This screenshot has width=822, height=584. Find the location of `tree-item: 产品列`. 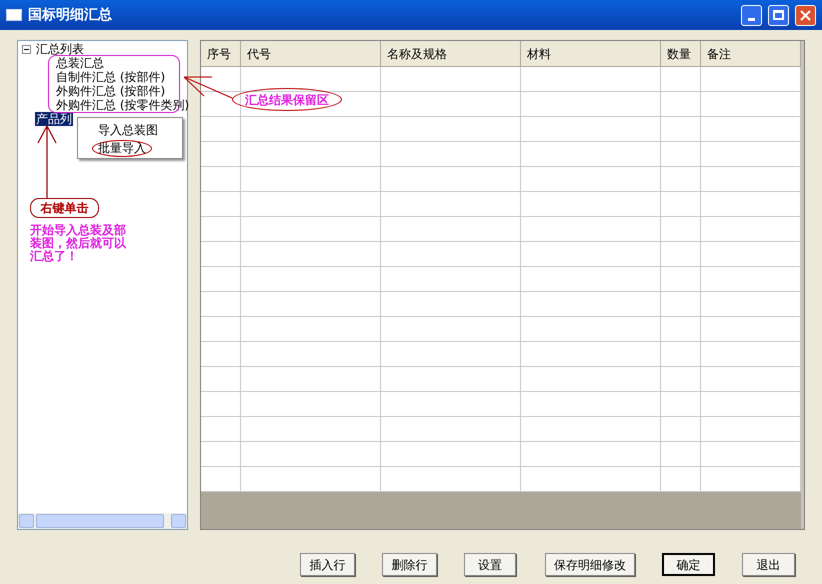

tree-item: 产品列 is located at coordinates (54, 119).